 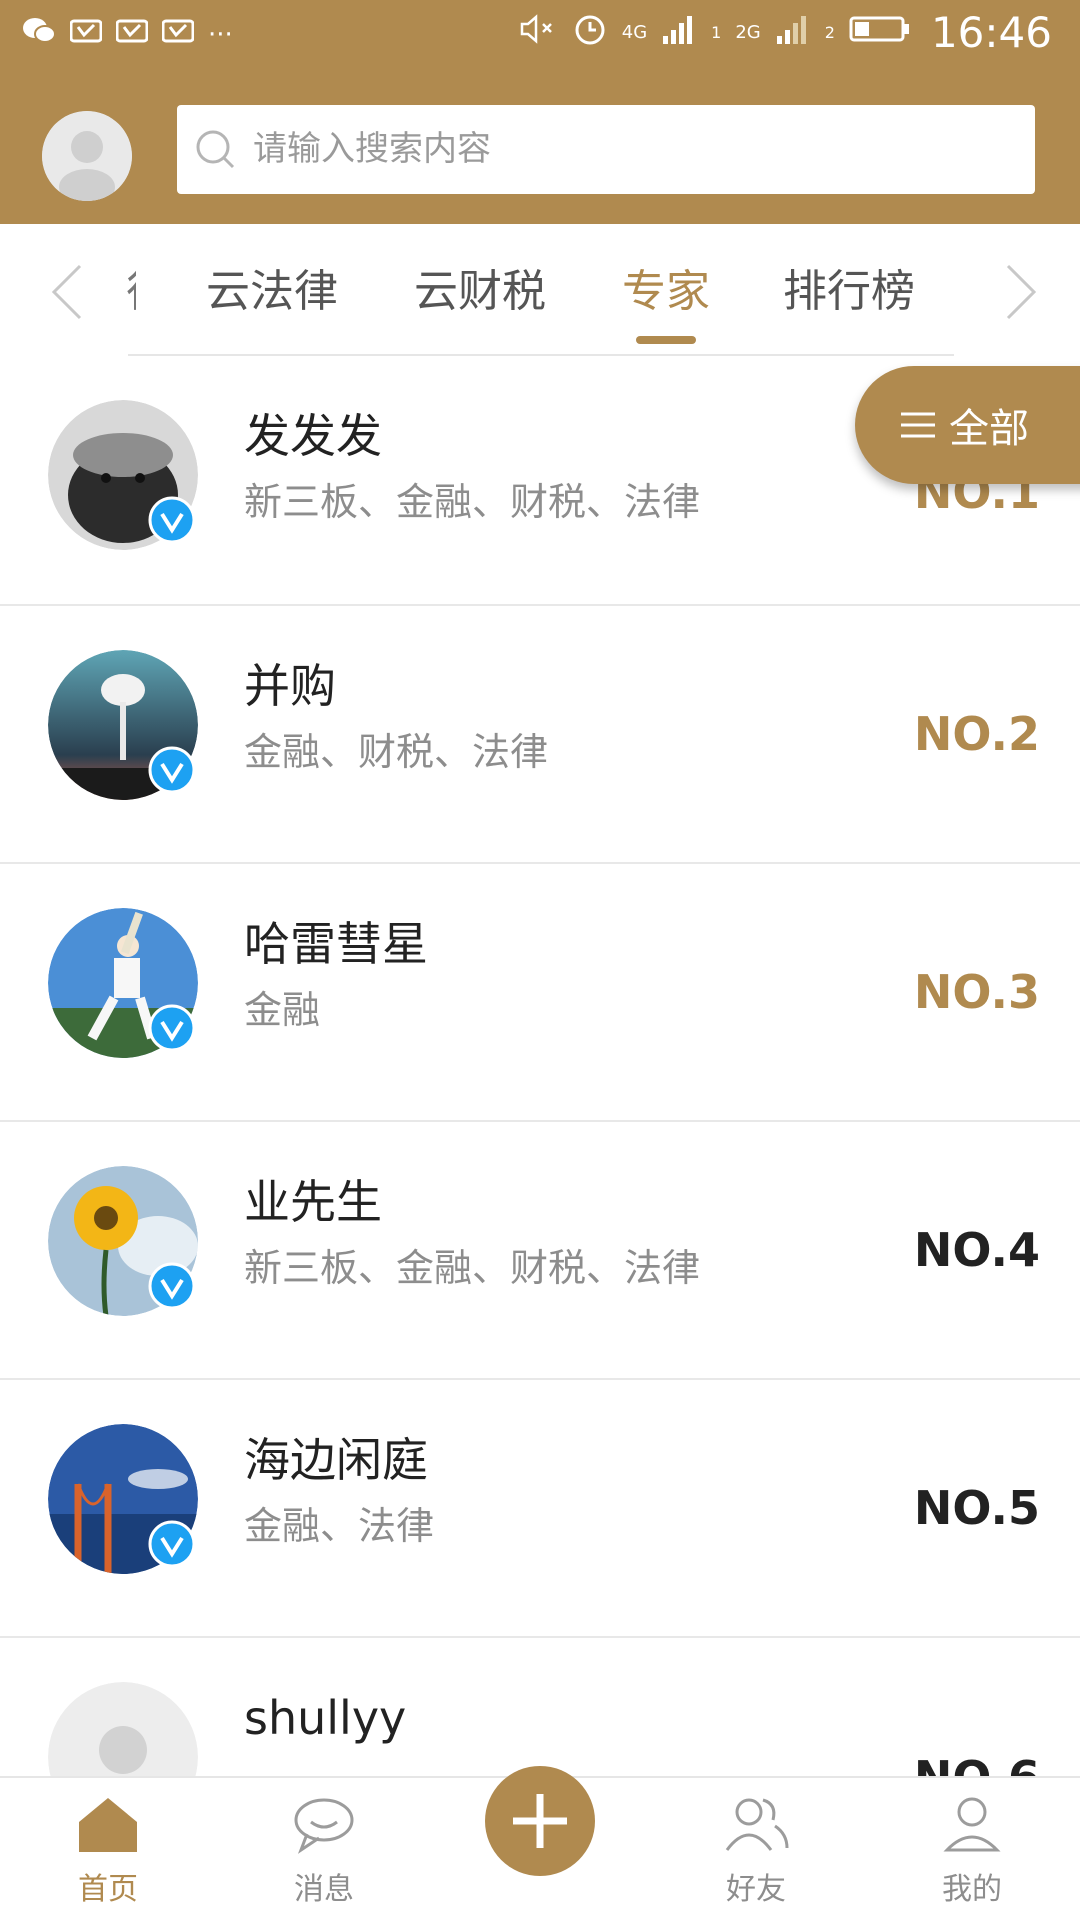 I want to click on home-icon, so click(x=108, y=1824).